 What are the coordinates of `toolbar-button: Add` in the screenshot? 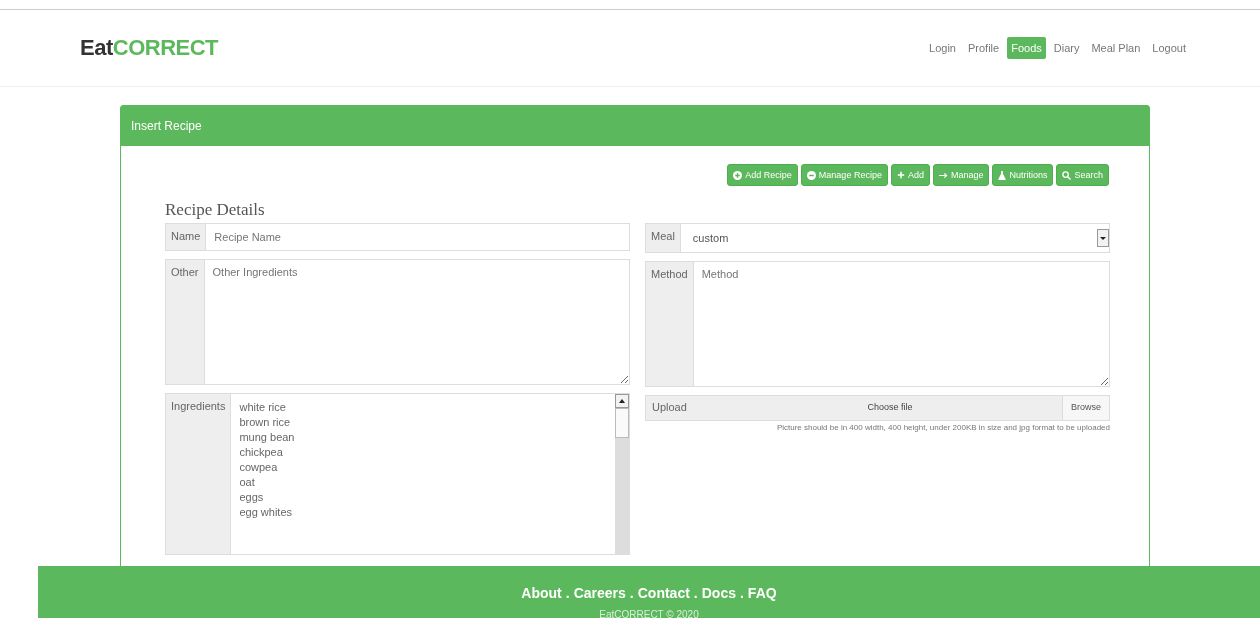 It's located at (910, 175).